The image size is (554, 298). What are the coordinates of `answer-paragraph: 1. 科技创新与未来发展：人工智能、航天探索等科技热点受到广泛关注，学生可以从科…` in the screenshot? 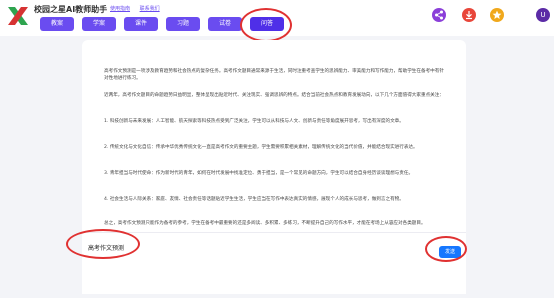 It's located at (254, 121).